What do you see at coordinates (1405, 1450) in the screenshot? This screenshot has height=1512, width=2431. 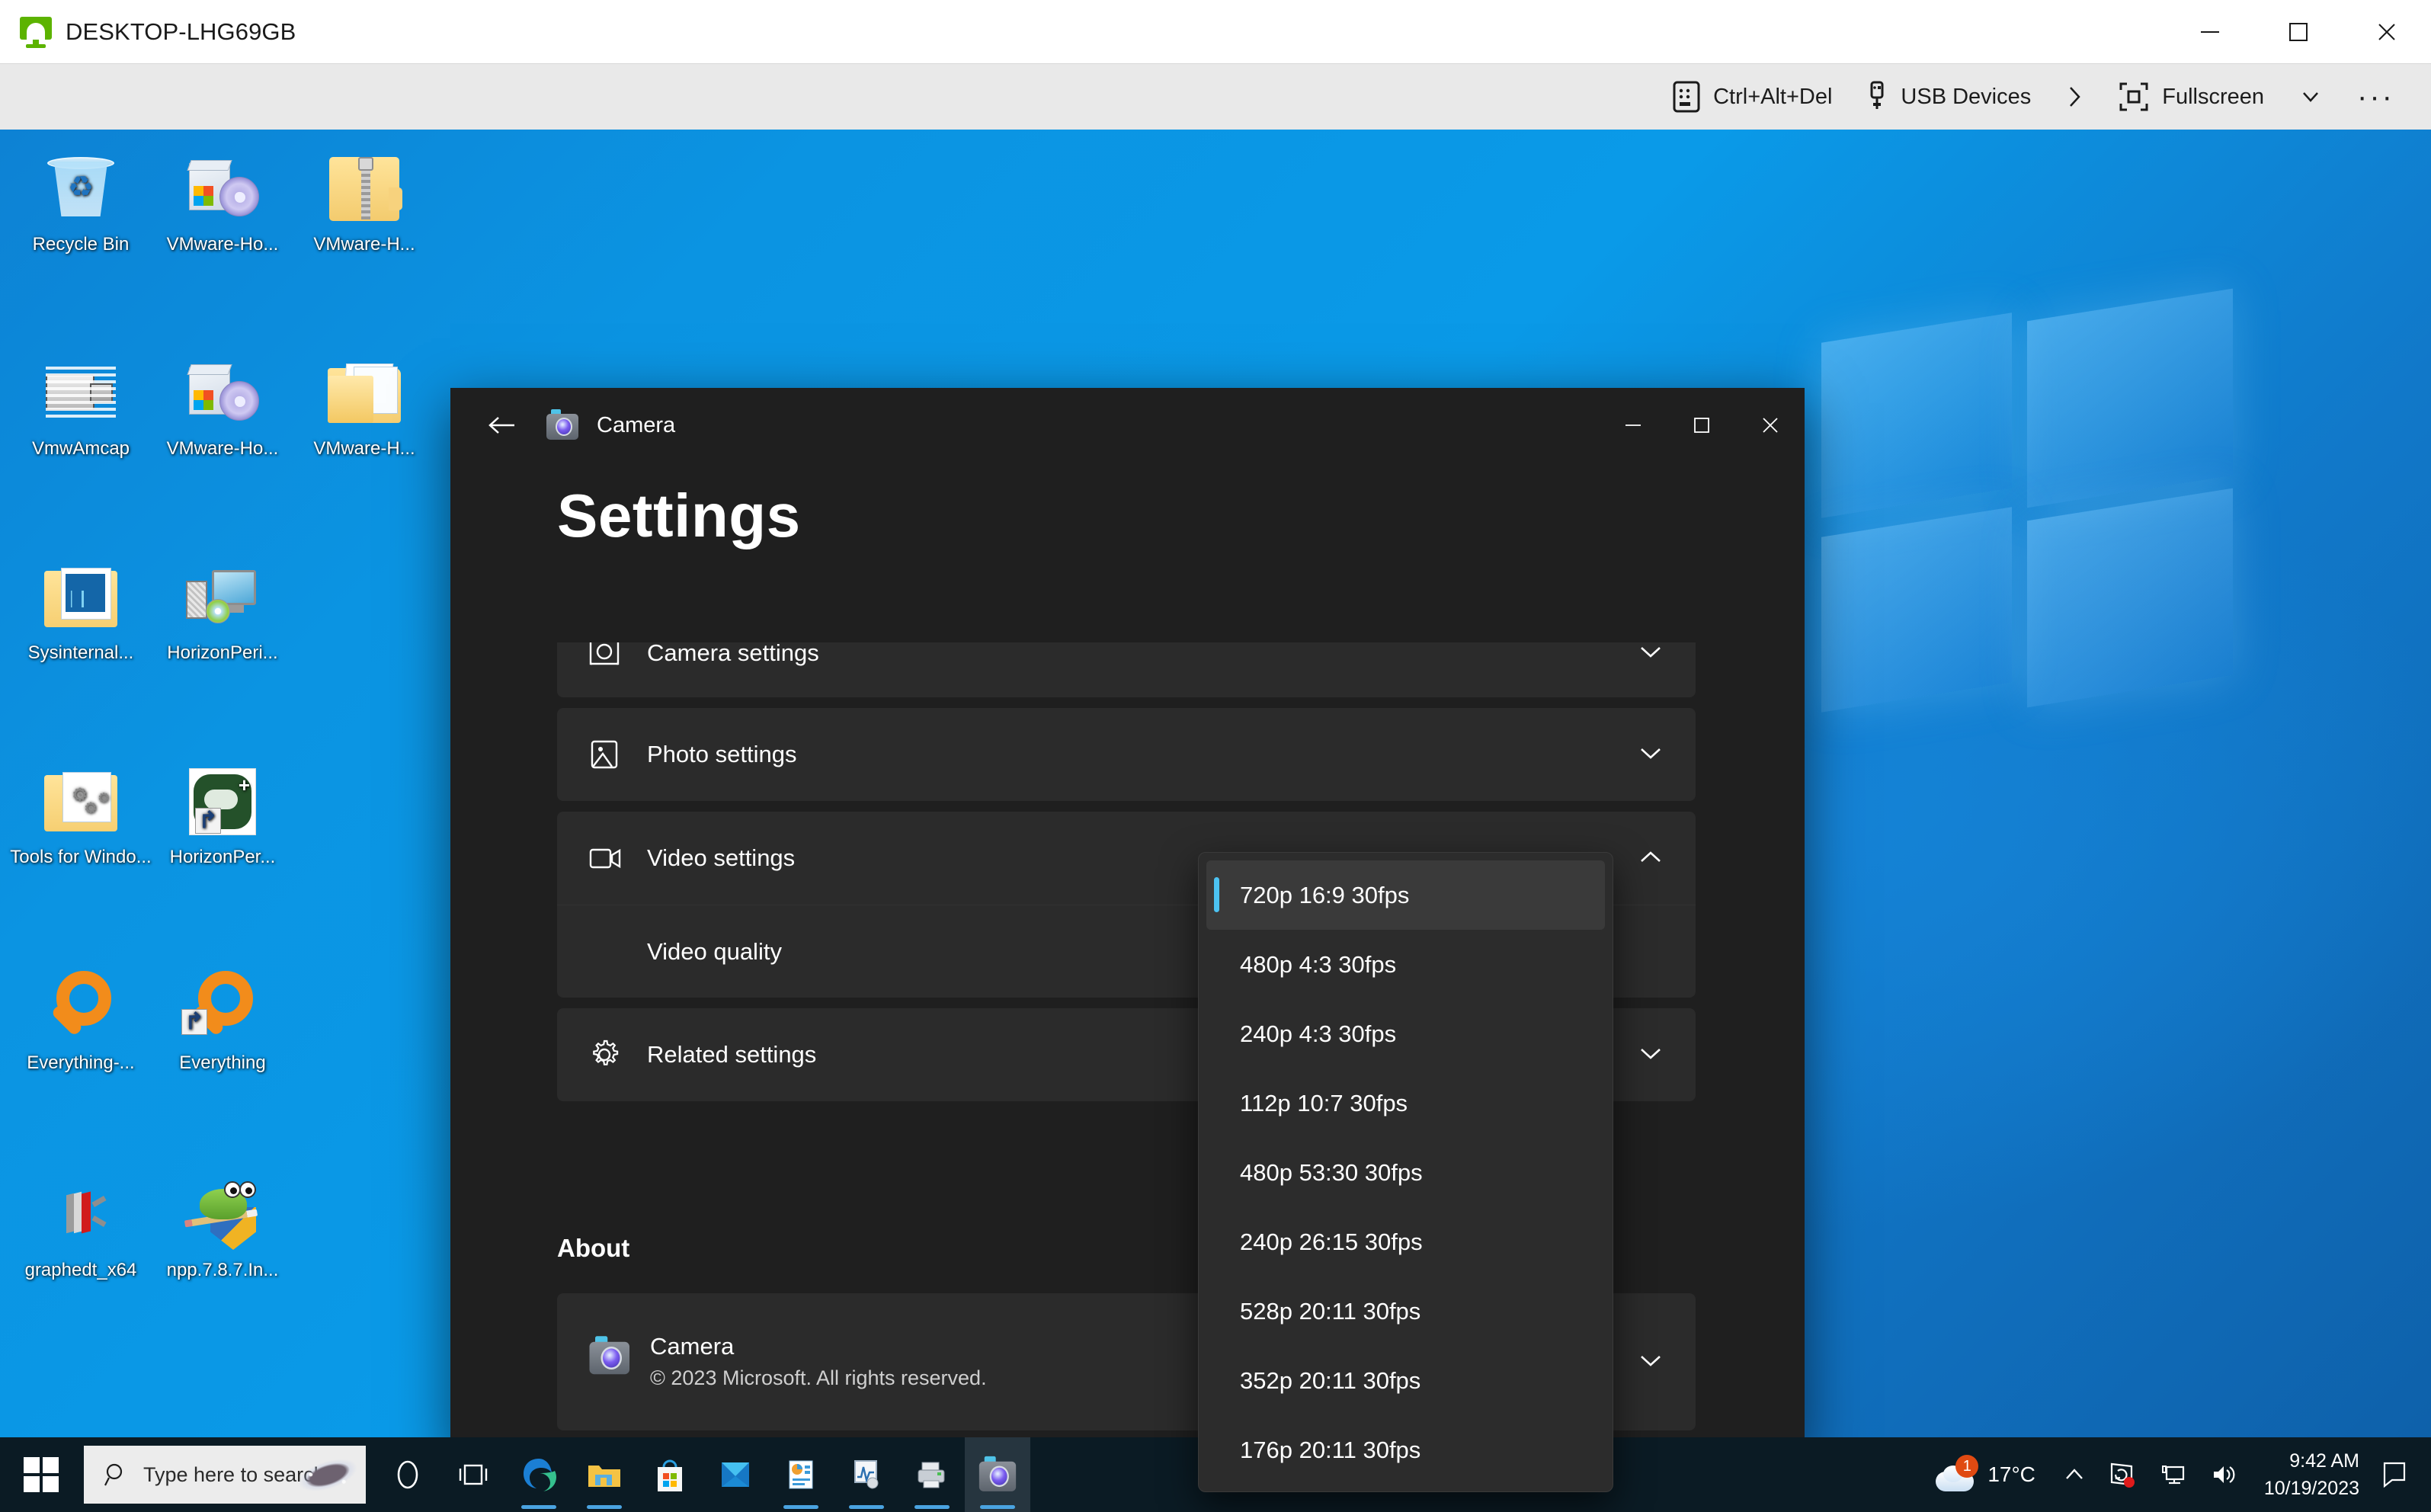 I see `dropdown-option: 176p 20:11 30fps` at bounding box center [1405, 1450].